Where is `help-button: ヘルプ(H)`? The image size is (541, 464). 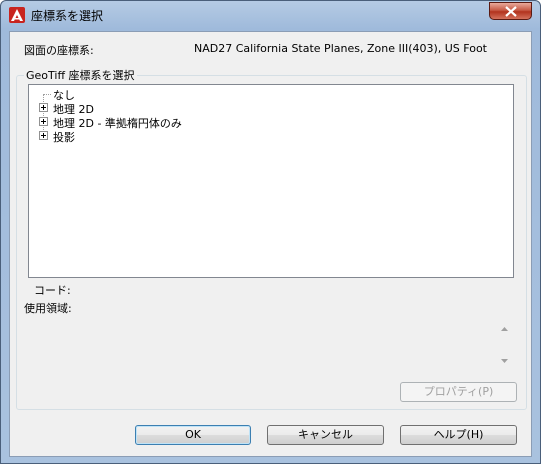 help-button: ヘルプ(H) is located at coordinates (458, 435).